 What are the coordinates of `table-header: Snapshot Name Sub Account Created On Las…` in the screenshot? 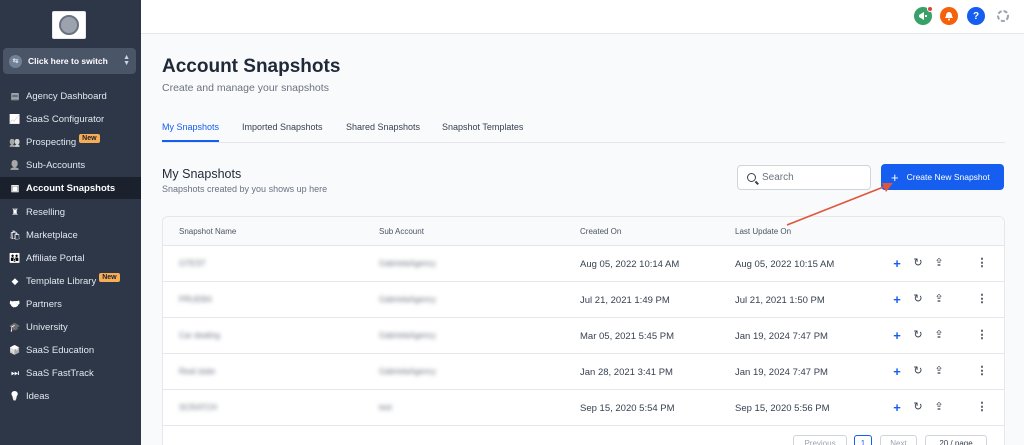 It's located at (583, 231).